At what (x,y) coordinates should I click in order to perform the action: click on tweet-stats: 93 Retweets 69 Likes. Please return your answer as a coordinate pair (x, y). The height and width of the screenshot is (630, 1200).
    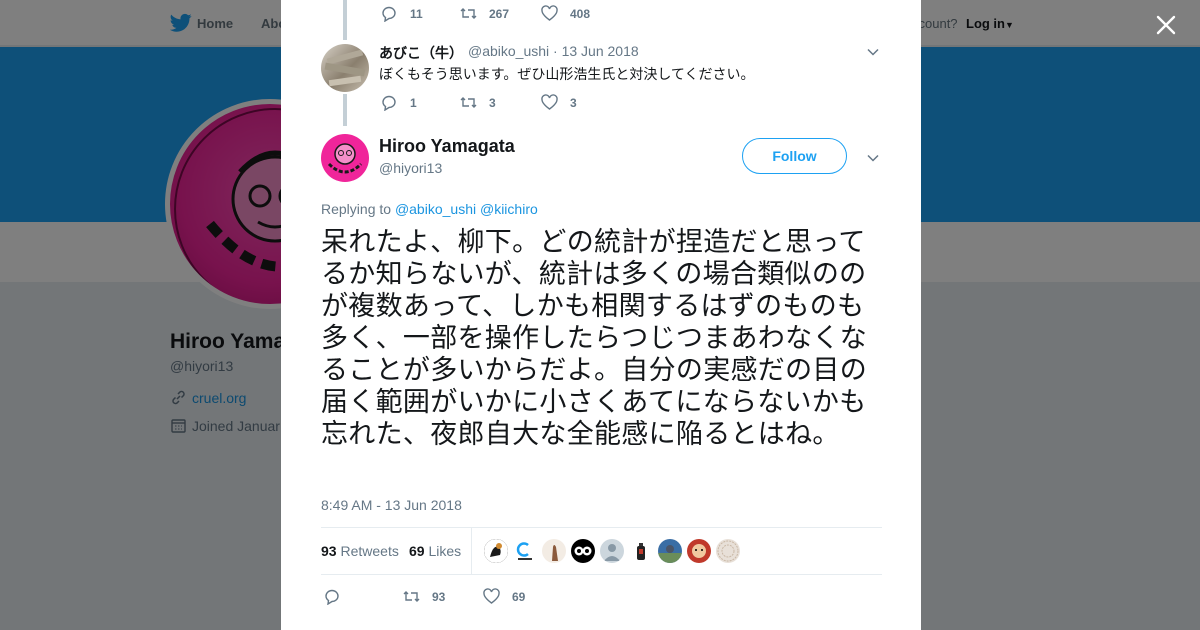
    Looking at the image, I should click on (601, 551).